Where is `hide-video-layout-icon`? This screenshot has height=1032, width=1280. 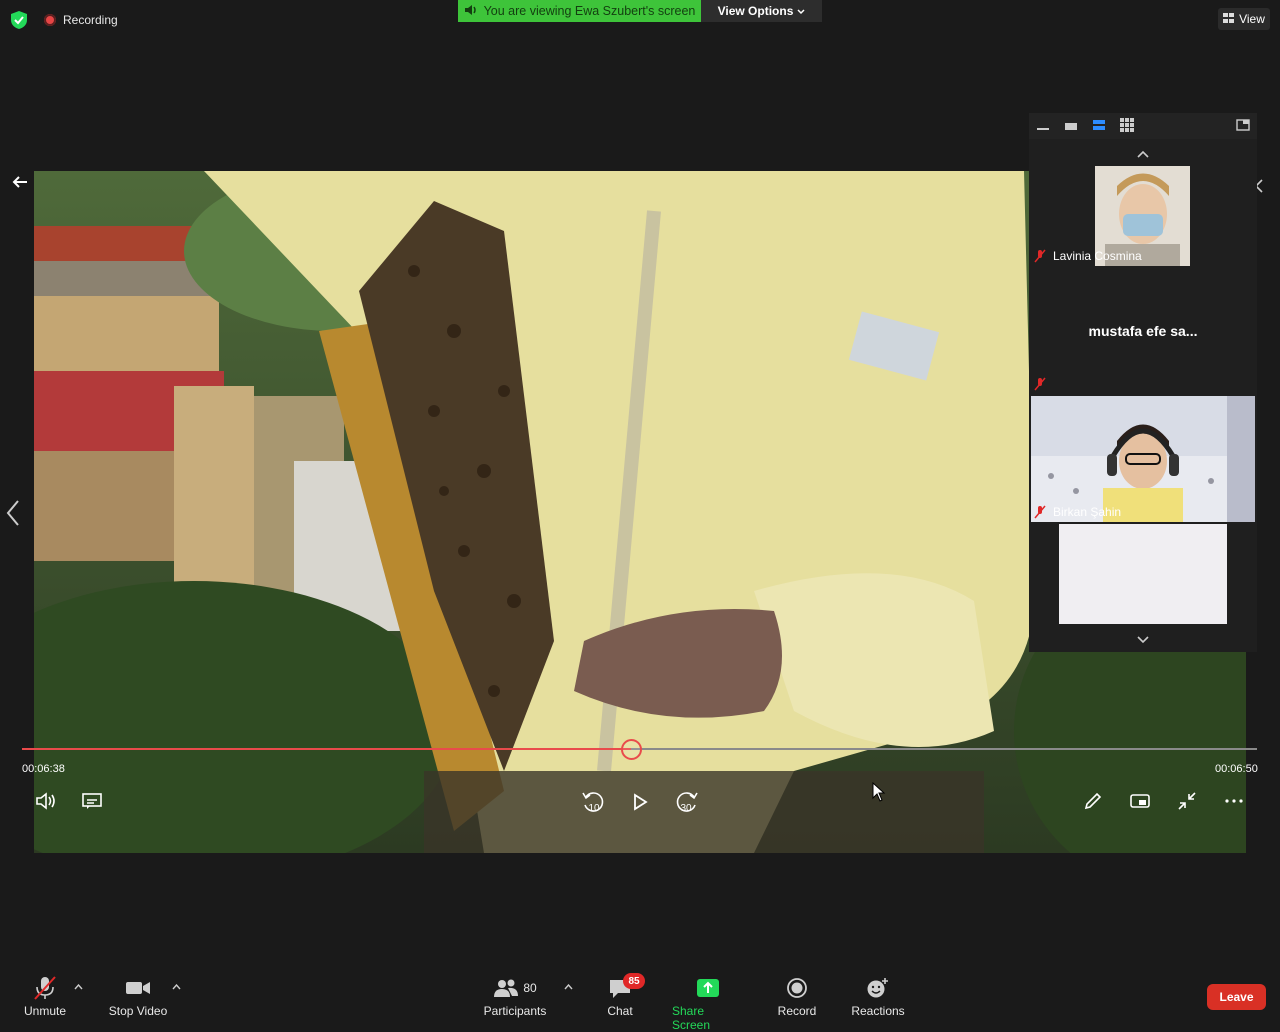 hide-video-layout-icon is located at coordinates (1043, 128).